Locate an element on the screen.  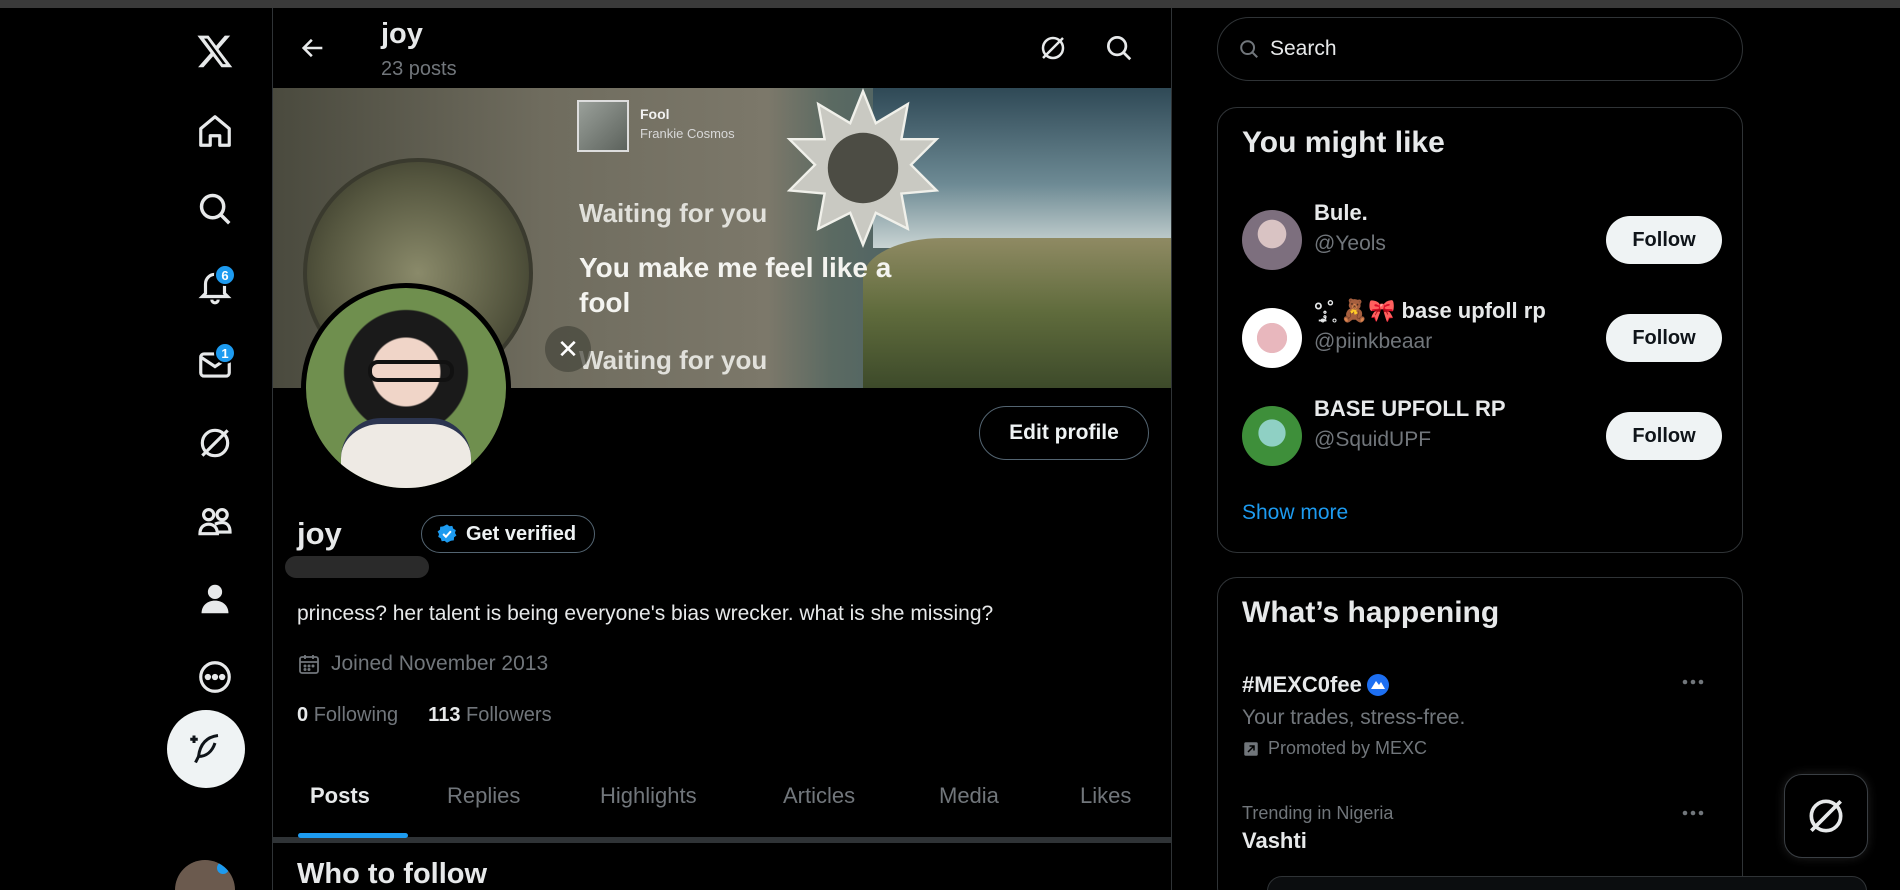
suggestion-handle: @piinkbeaar is located at coordinates (1373, 341).